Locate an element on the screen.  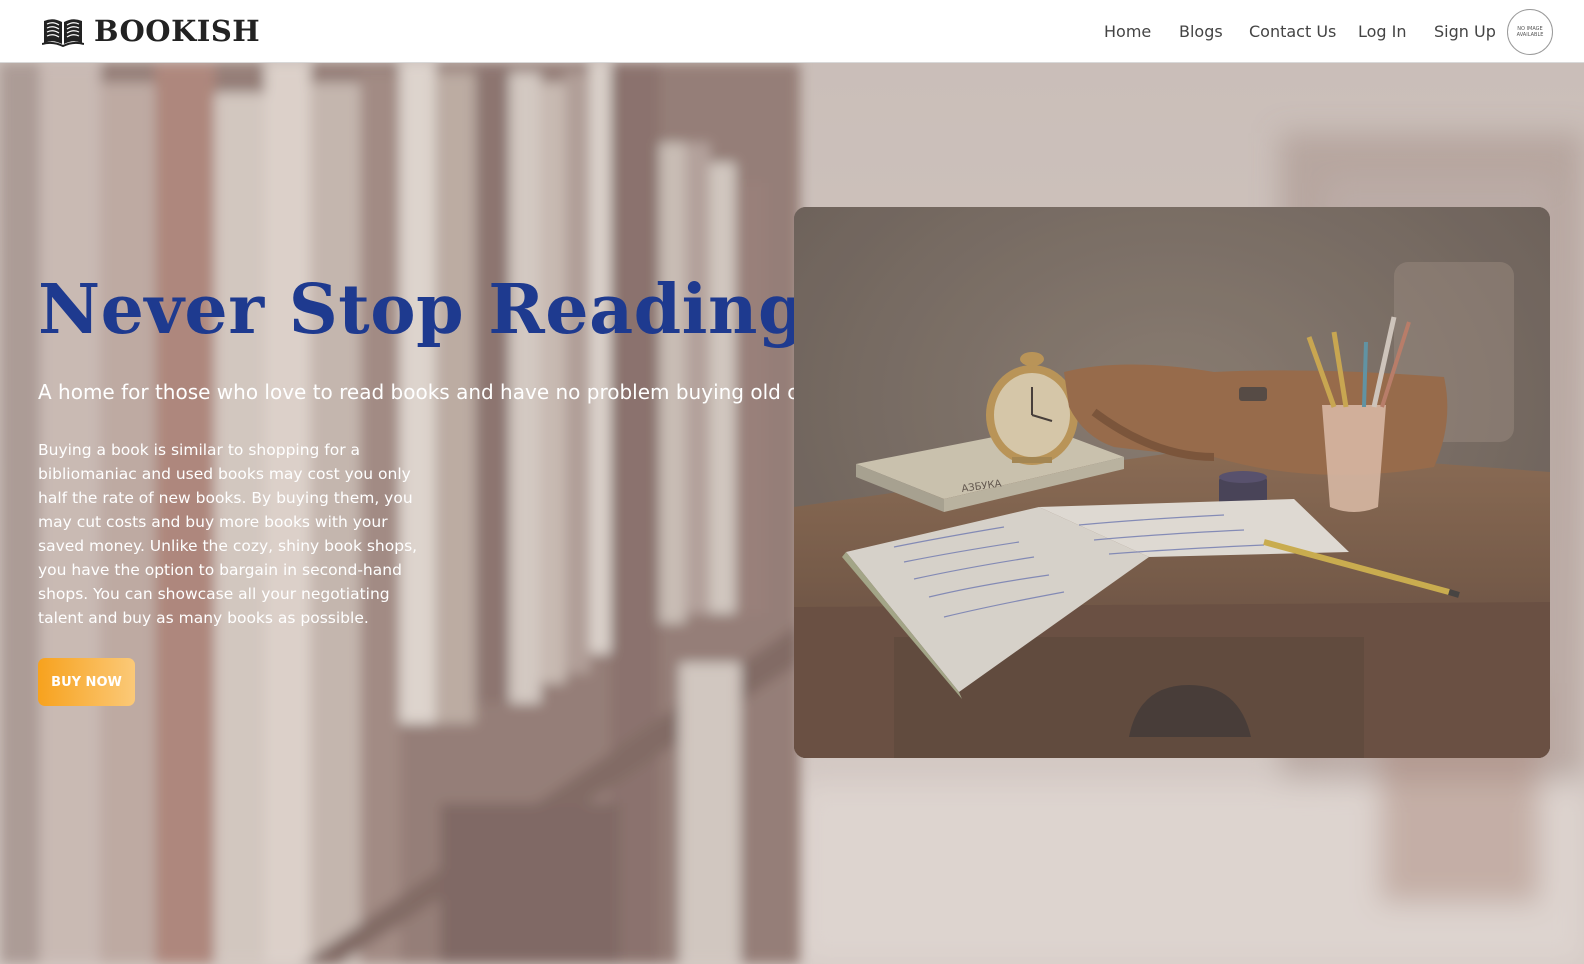
nav-signup-link: Sign Up is located at coordinates (1465, 31).